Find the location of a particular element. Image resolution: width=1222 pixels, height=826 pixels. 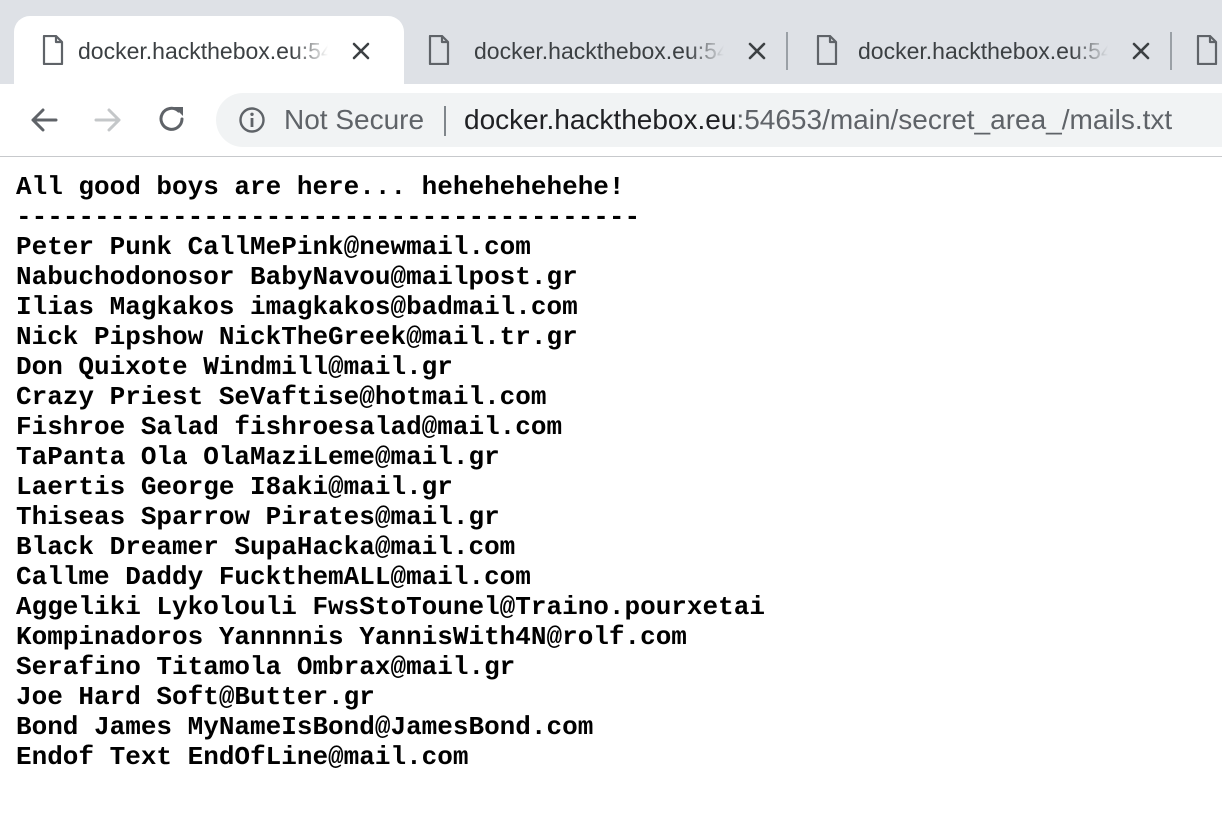

url-path: :54653/main/secret_area_/mails.txt is located at coordinates (954, 119).